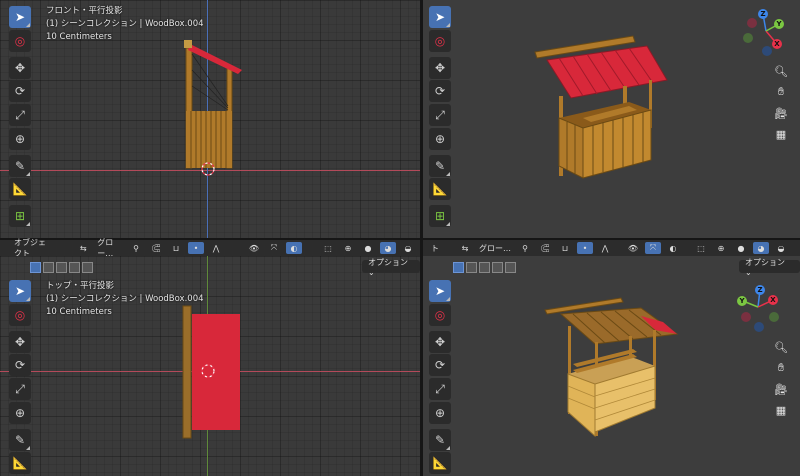 The image size is (800, 476). Describe the element at coordinates (766, 31) in the screenshot. I see `navigation-gizmo: Z Y X` at that location.